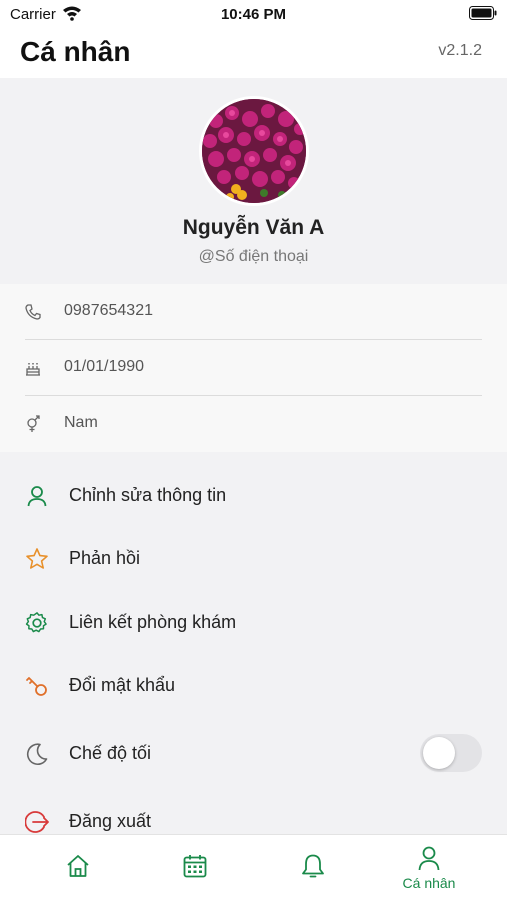 Image resolution: width=507 pixels, height=900 pixels. Describe the element at coordinates (148, 495) in the screenshot. I see `menu-item-label: Chỉnh sửa thông tin` at that location.